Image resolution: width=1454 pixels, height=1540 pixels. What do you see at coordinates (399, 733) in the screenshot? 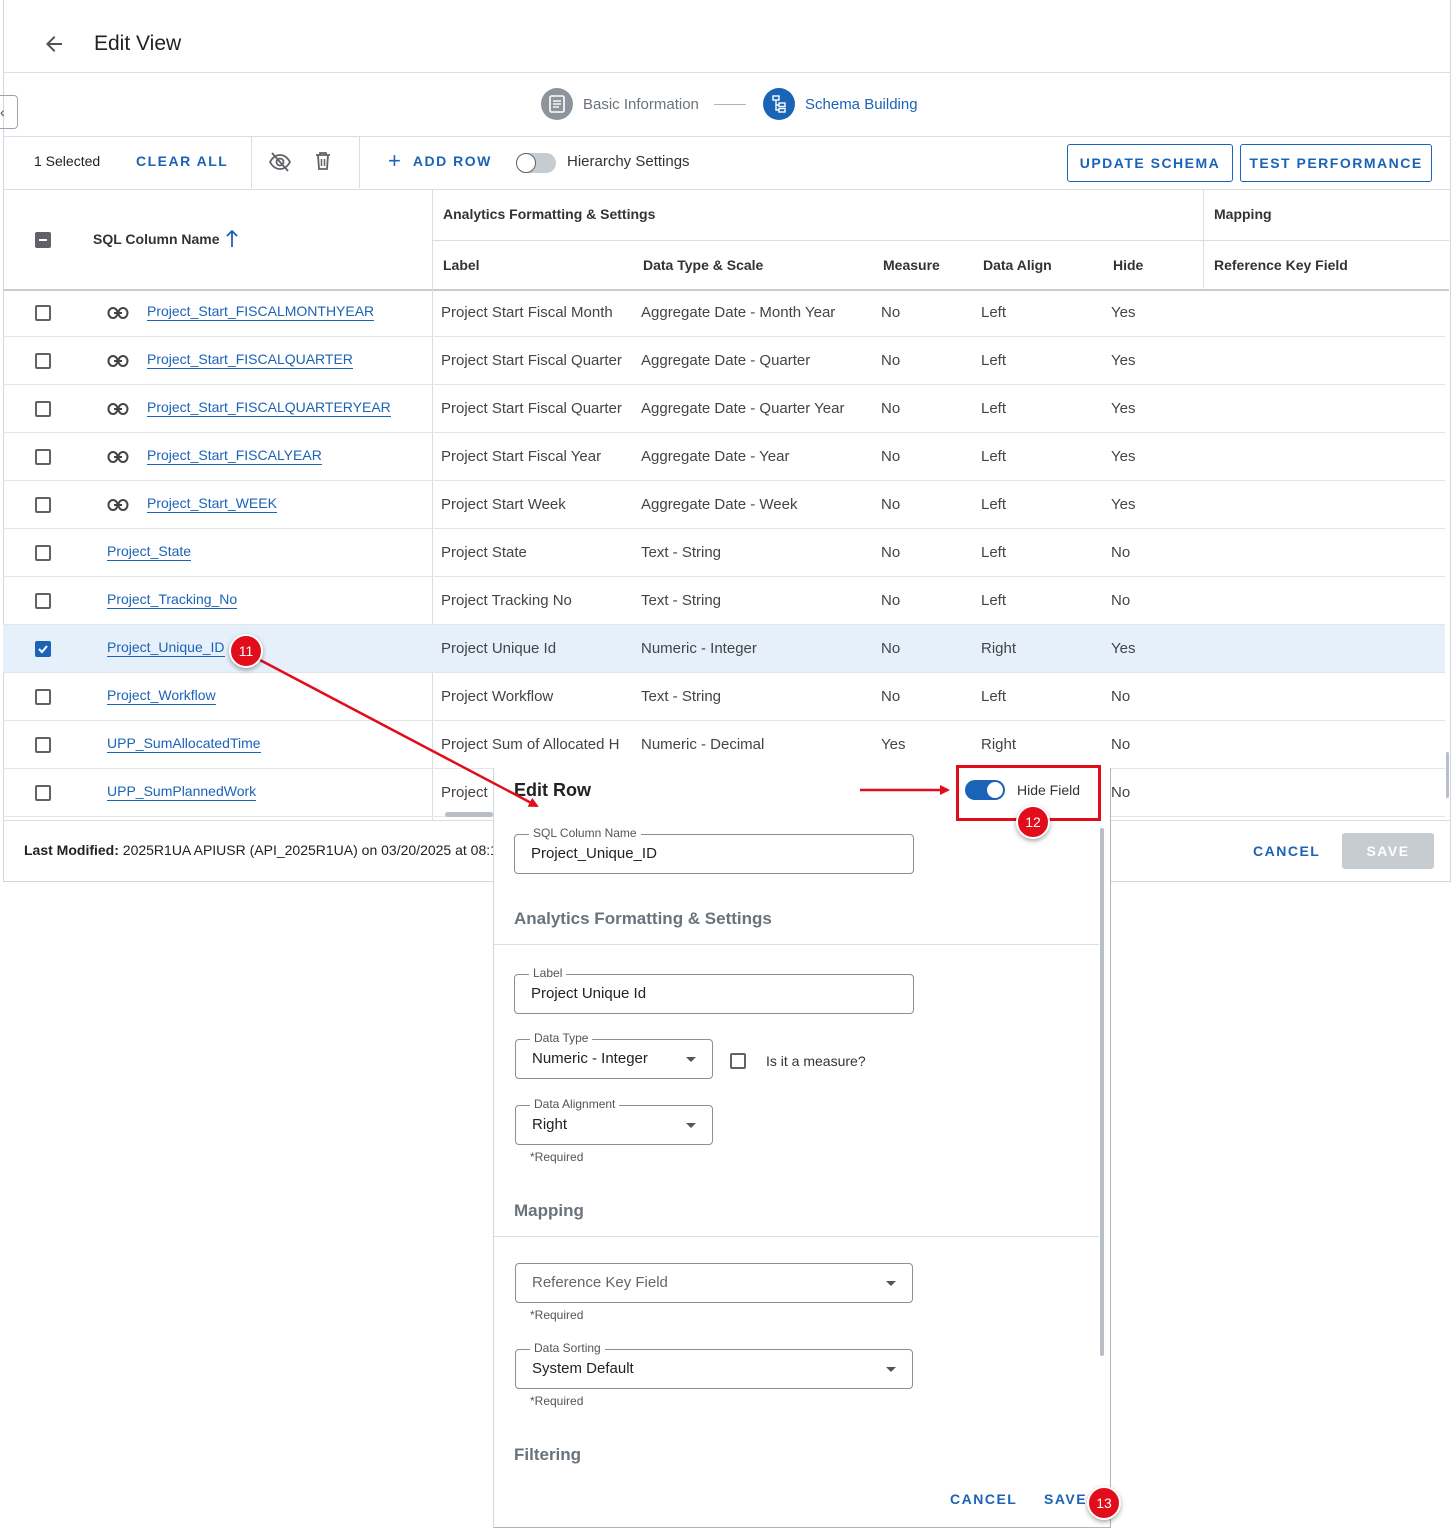
I see `arrow-to-edit-row` at bounding box center [399, 733].